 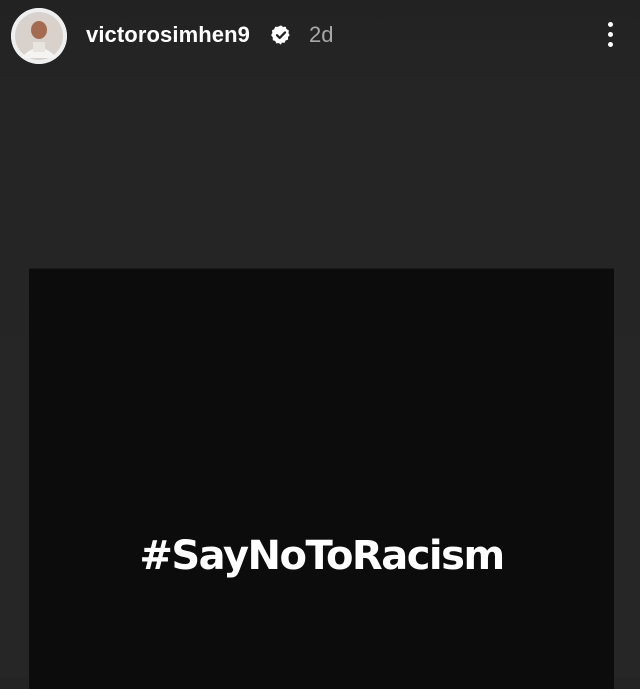 What do you see at coordinates (168, 35) in the screenshot?
I see `username: victorosimhen9` at bounding box center [168, 35].